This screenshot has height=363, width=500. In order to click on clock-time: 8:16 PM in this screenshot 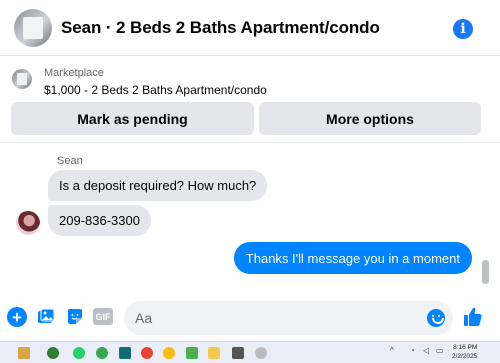, I will do `click(465, 347)`.